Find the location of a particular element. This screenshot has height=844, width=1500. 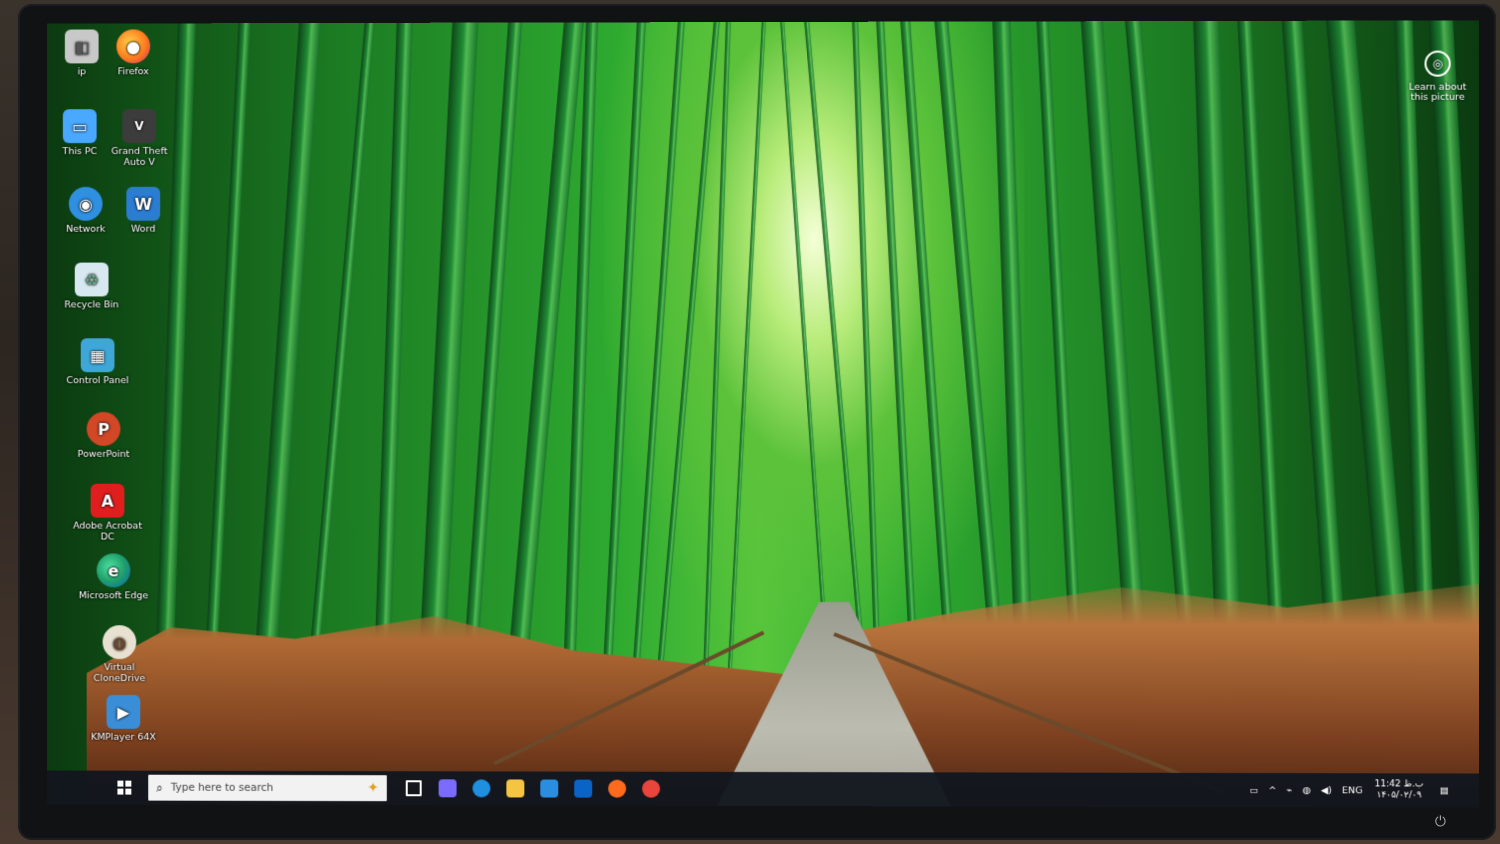

learn-about-picture: ◎ Learn about this picture is located at coordinates (1437, 76).